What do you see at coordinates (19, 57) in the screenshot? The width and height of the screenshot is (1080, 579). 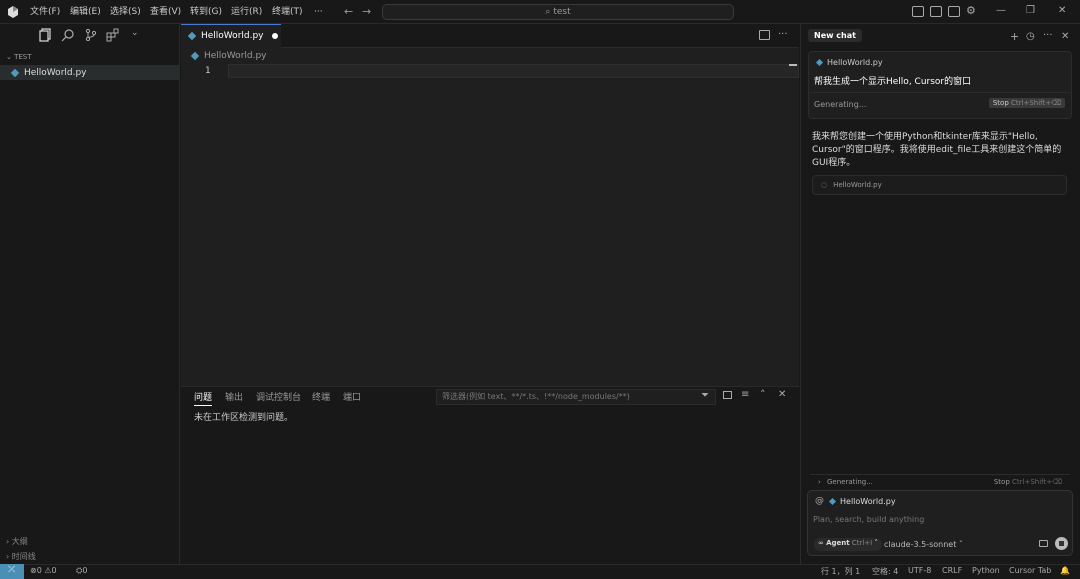 I see `explorer-section-header: ⌄ TEST` at bounding box center [19, 57].